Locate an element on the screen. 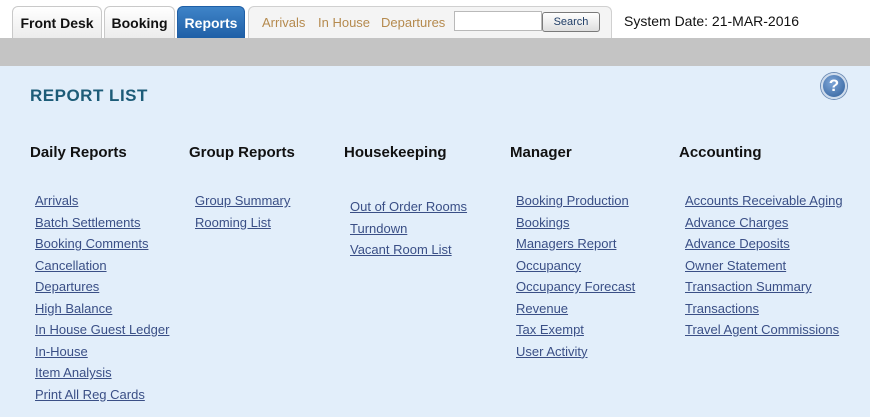  report-link: Vacant Room List is located at coordinates (408, 253).